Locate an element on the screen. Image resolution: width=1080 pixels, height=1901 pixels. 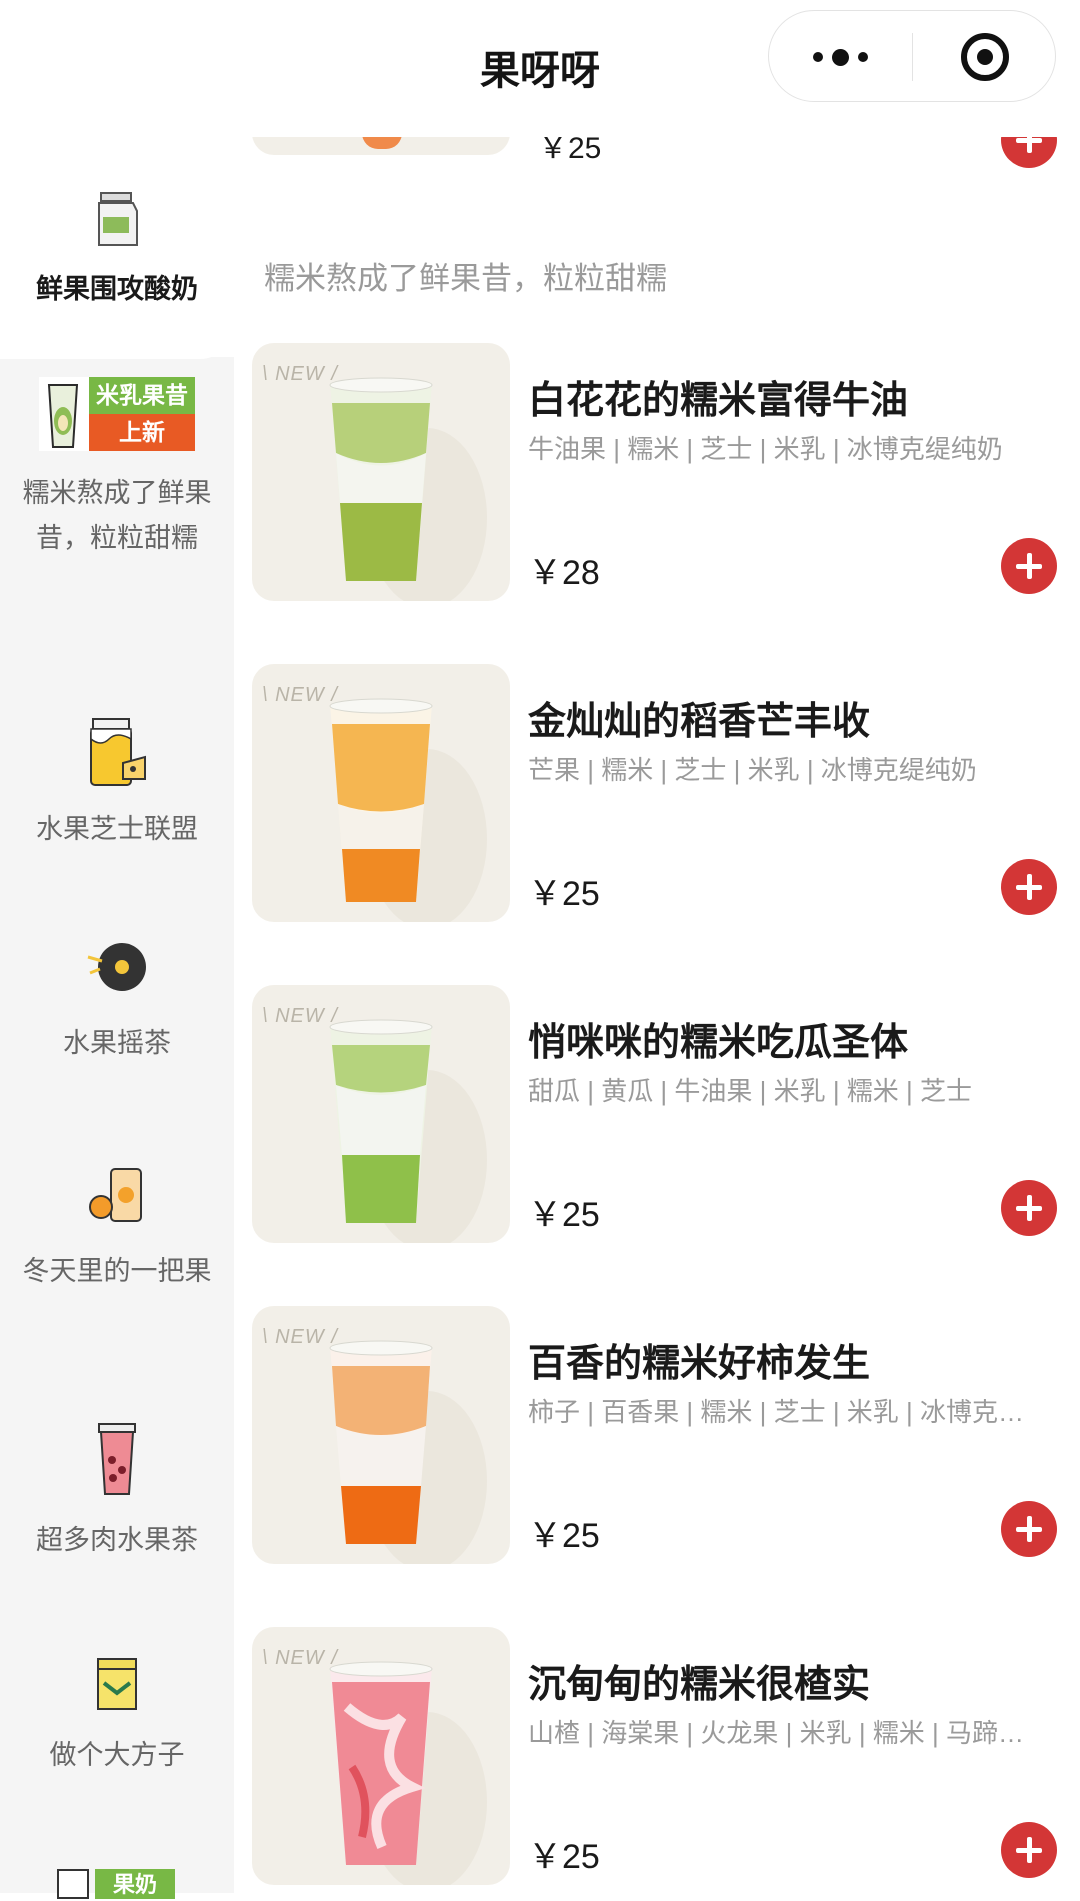
orange-jar-icon is located at coordinates (117, 1195).